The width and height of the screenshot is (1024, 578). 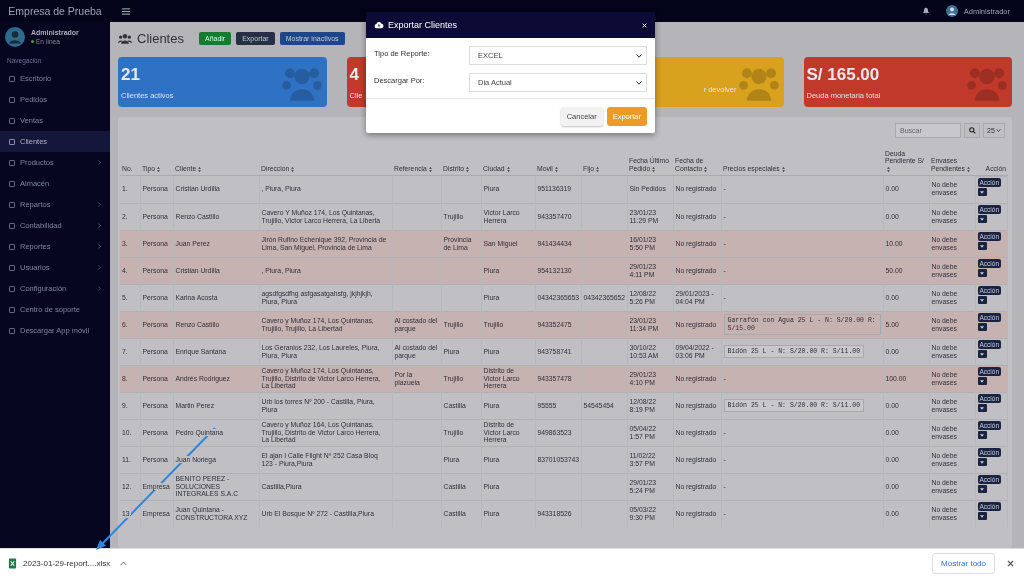 What do you see at coordinates (354, 74) in the screenshot?
I see `stat-value: 4` at bounding box center [354, 74].